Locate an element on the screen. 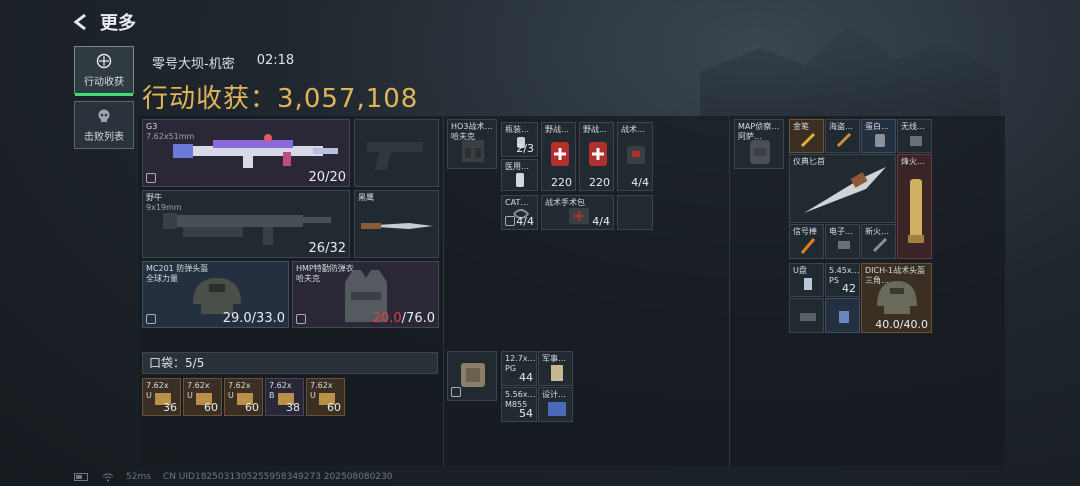 The height and width of the screenshot is (486, 1080). item-durability: 40.0/40.0 is located at coordinates (901, 324).